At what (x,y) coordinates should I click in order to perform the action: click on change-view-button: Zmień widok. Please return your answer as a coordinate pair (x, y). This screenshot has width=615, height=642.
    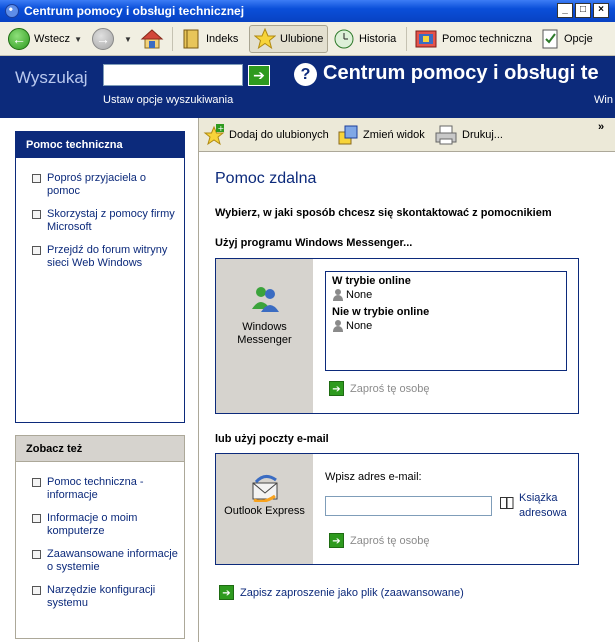
    Looking at the image, I should click on (381, 135).